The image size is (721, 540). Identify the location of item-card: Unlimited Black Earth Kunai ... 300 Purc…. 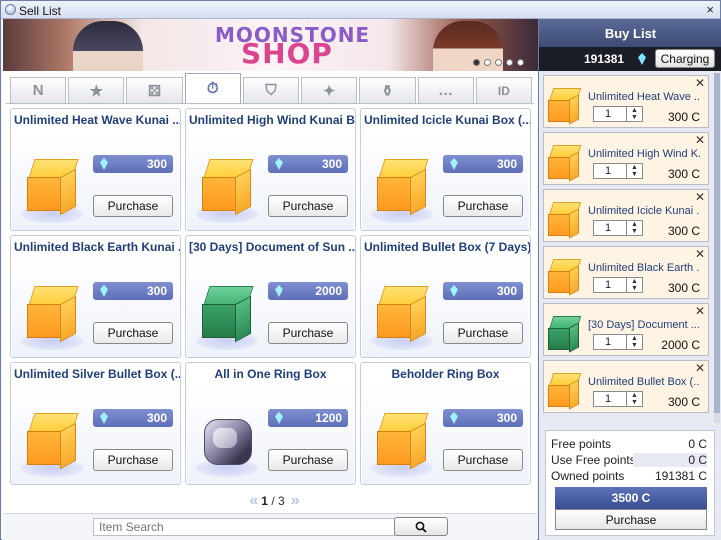
(95, 296).